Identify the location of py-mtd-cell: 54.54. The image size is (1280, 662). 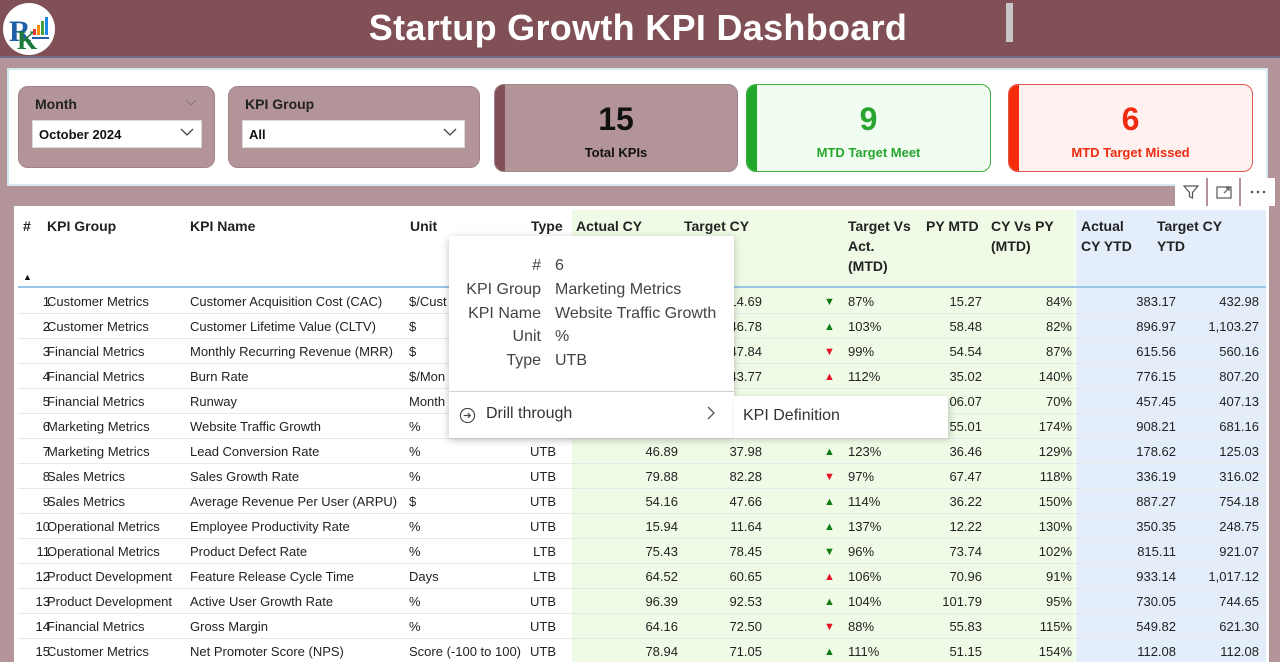
(965, 351).